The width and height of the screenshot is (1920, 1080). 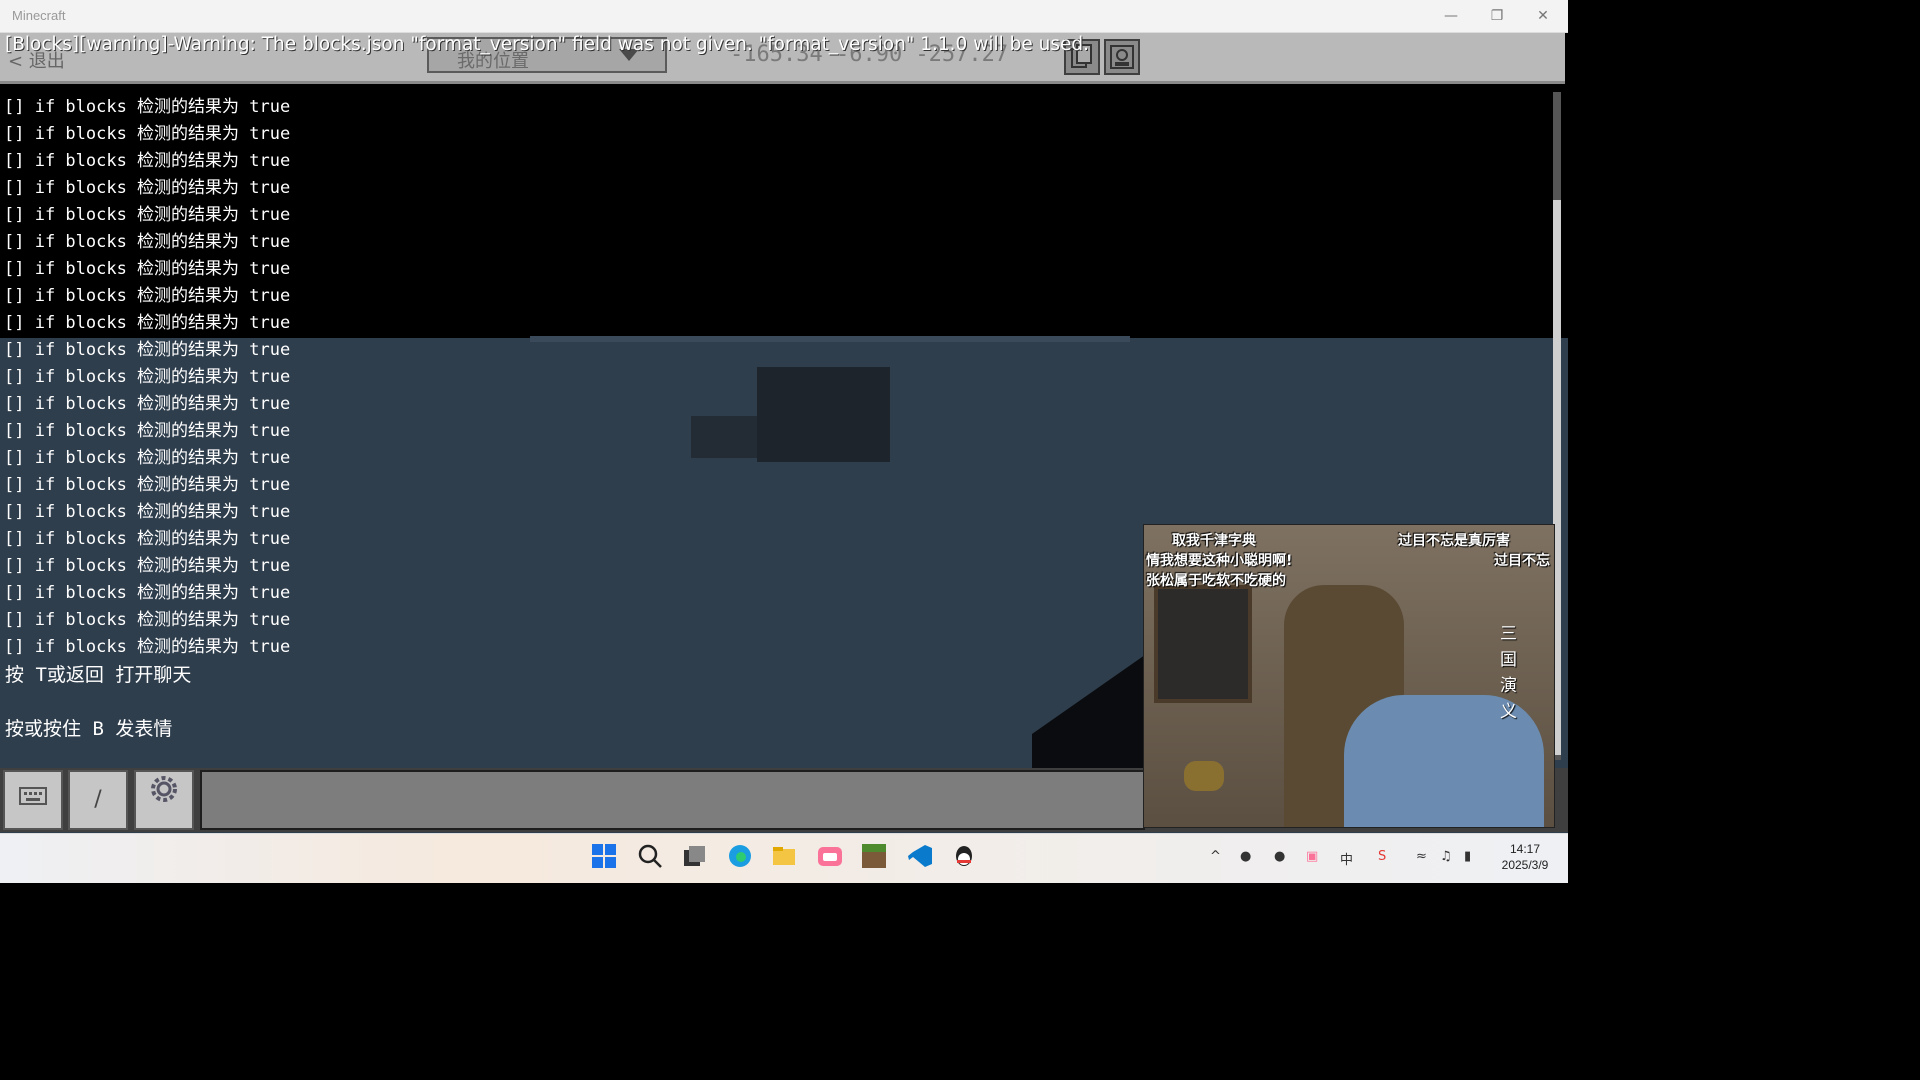 I want to click on qq-icon, so click(x=964, y=857).